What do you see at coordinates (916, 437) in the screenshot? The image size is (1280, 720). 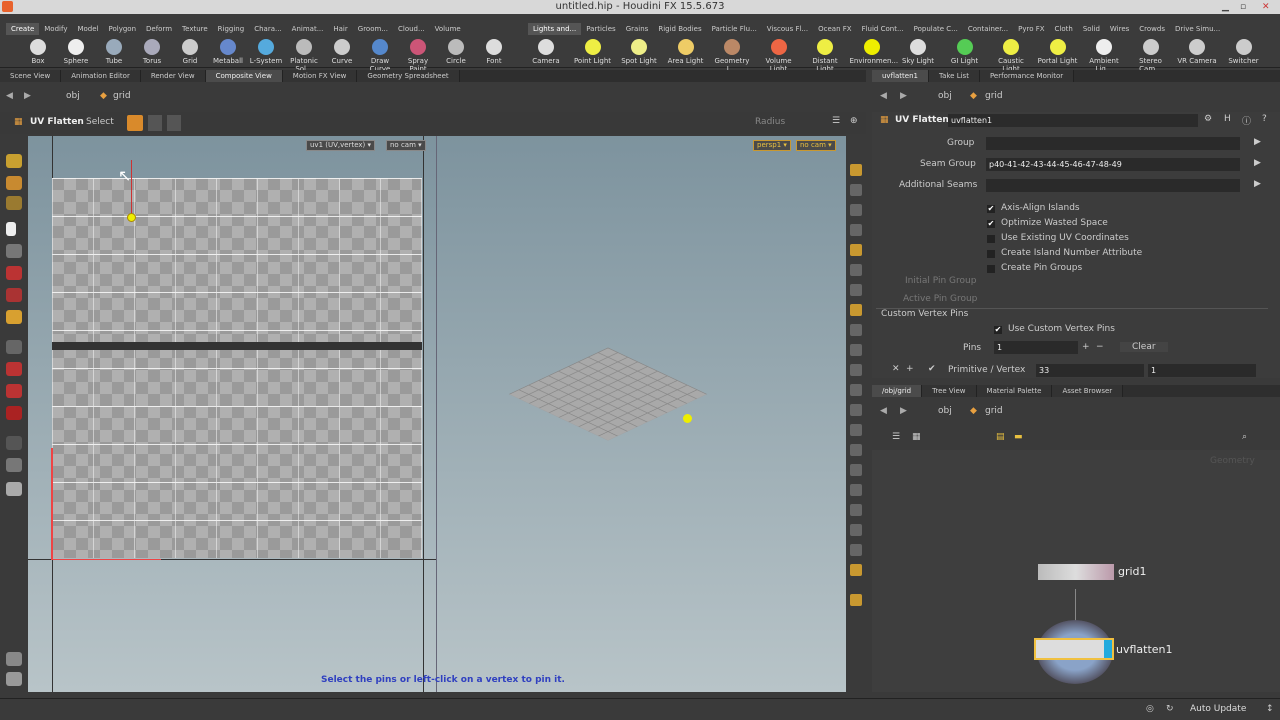 I see `table-icon: ▦` at bounding box center [916, 437].